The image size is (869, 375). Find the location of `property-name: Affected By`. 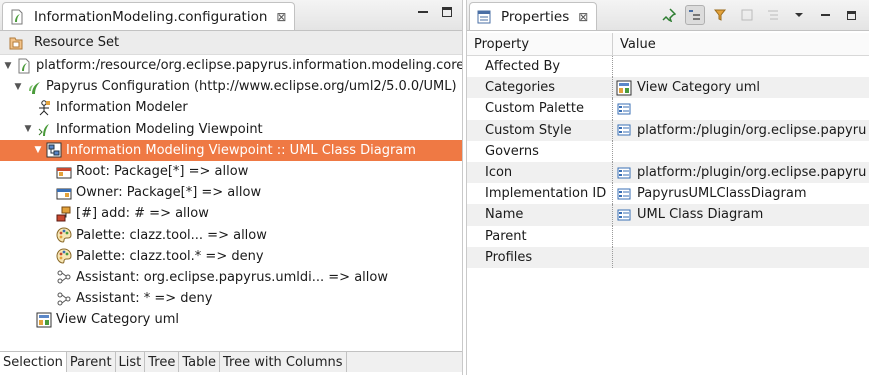

property-name: Affected By is located at coordinates (540, 67).